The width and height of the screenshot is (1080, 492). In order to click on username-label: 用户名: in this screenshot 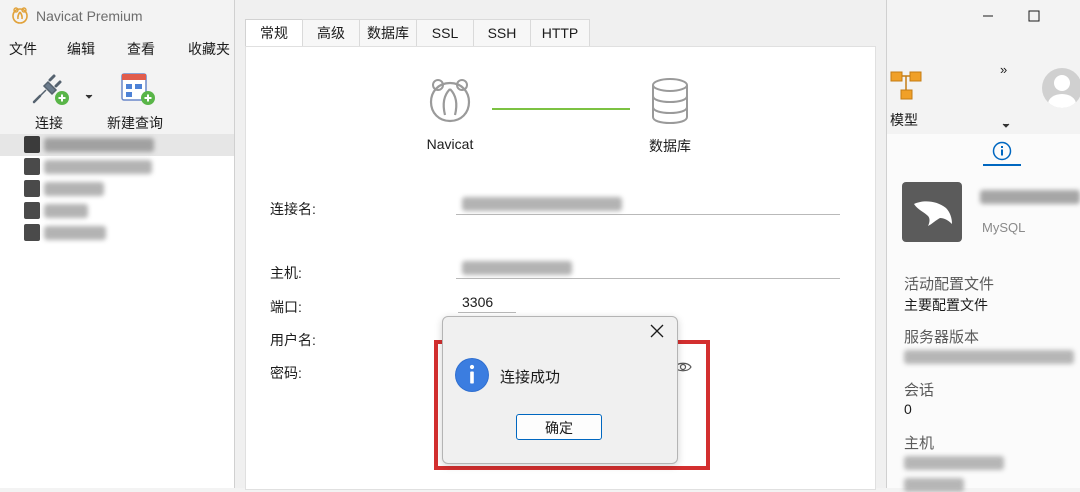, I will do `click(293, 340)`.